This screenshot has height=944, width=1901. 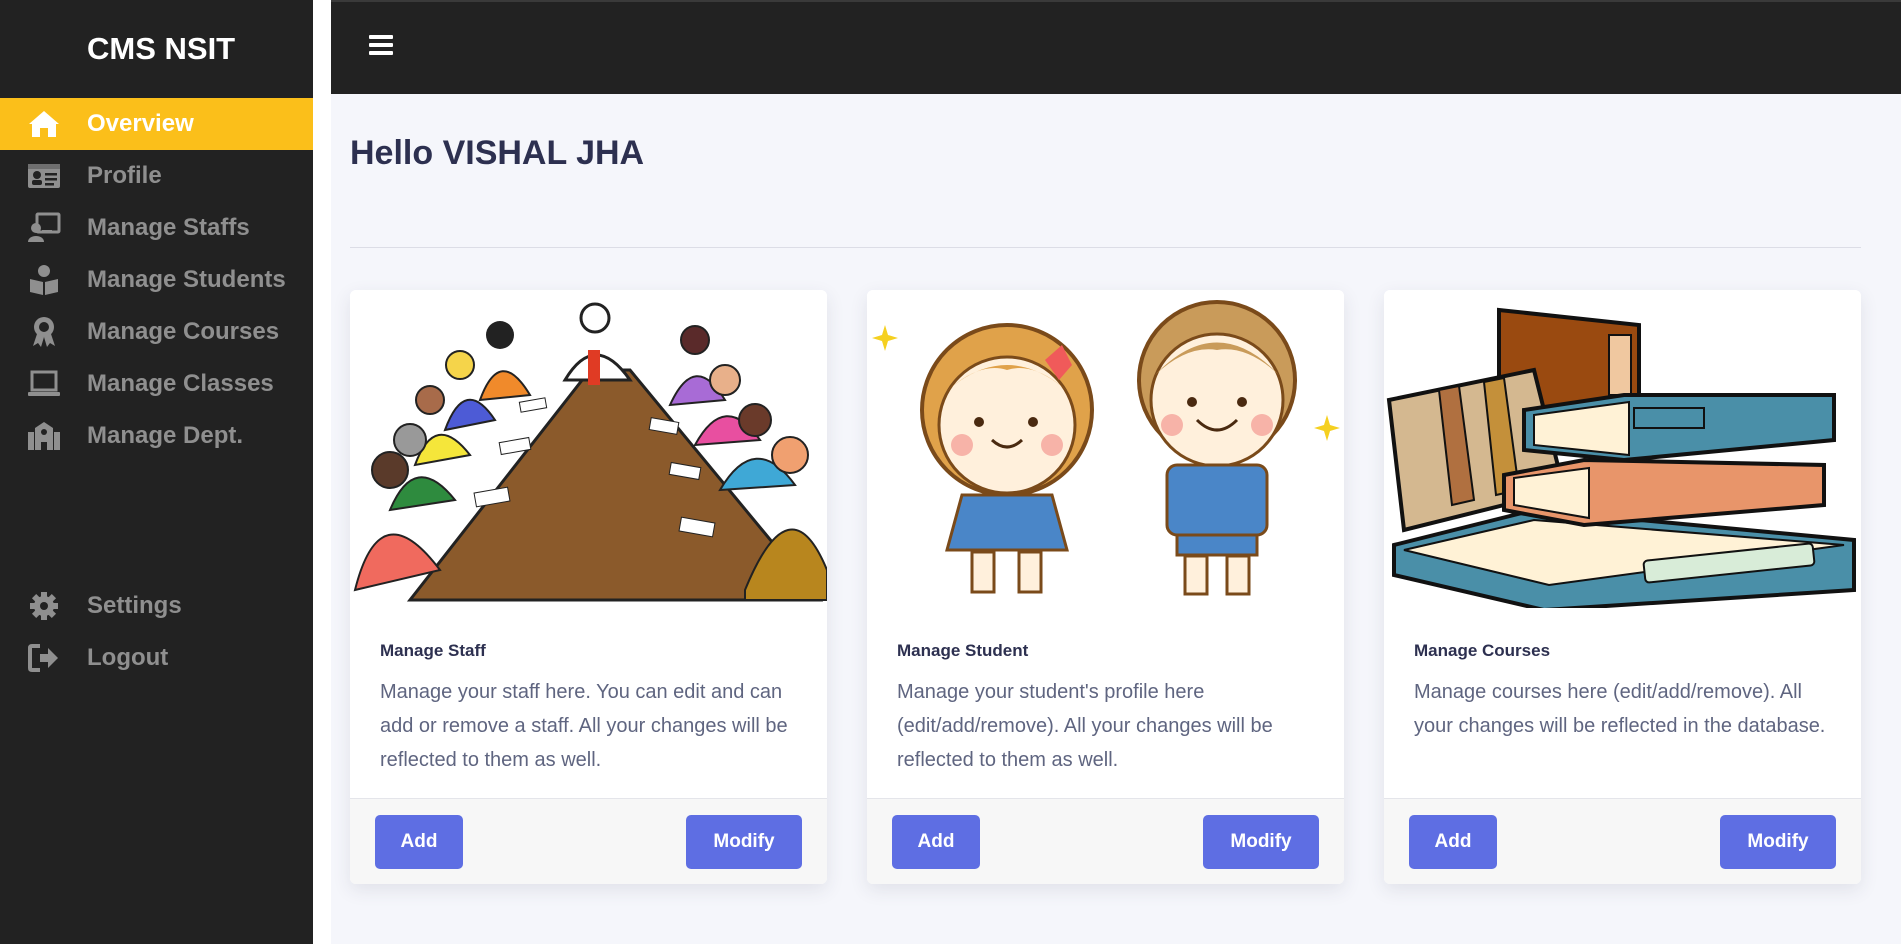 I want to click on card-title: Manage Courses, so click(x=1482, y=650).